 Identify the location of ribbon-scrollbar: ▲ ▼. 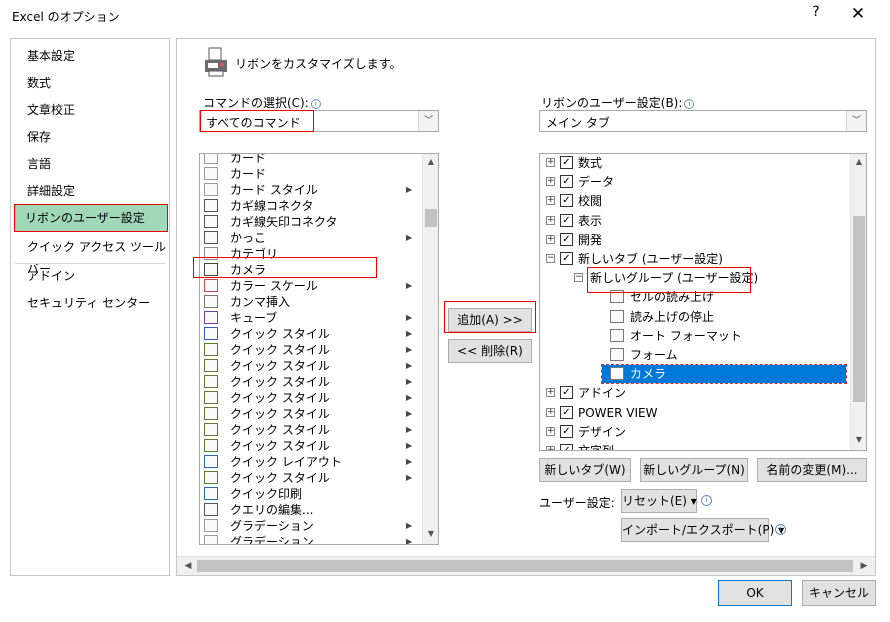
(858, 302).